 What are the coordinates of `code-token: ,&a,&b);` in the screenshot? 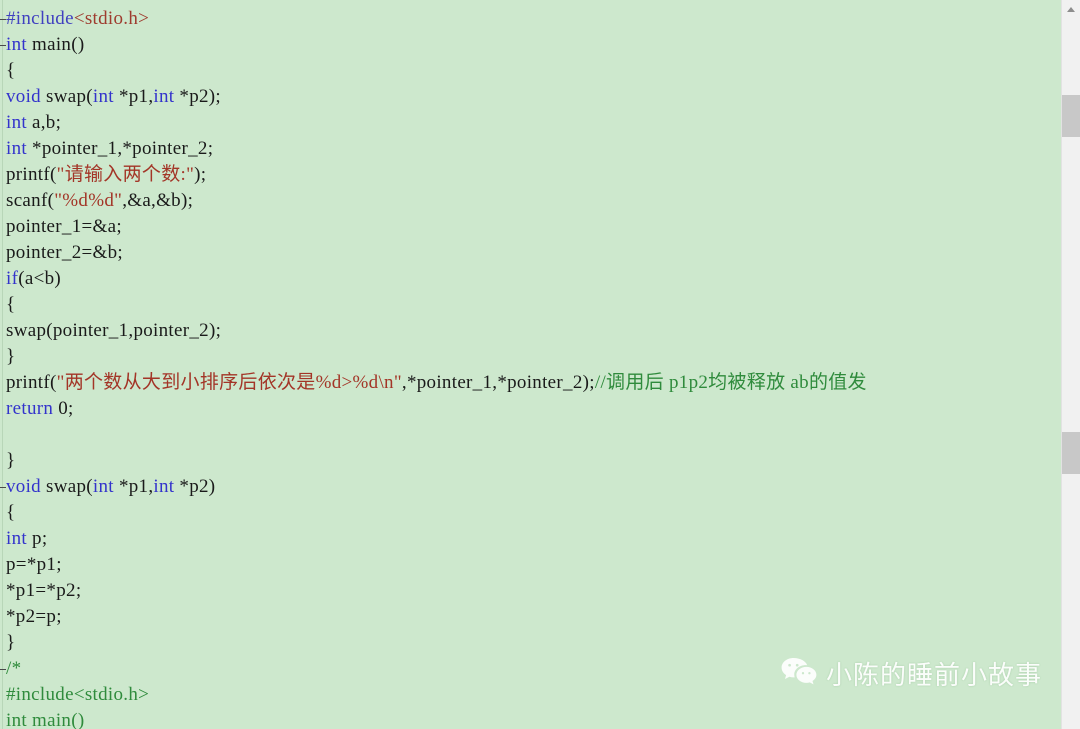 It's located at (158, 200).